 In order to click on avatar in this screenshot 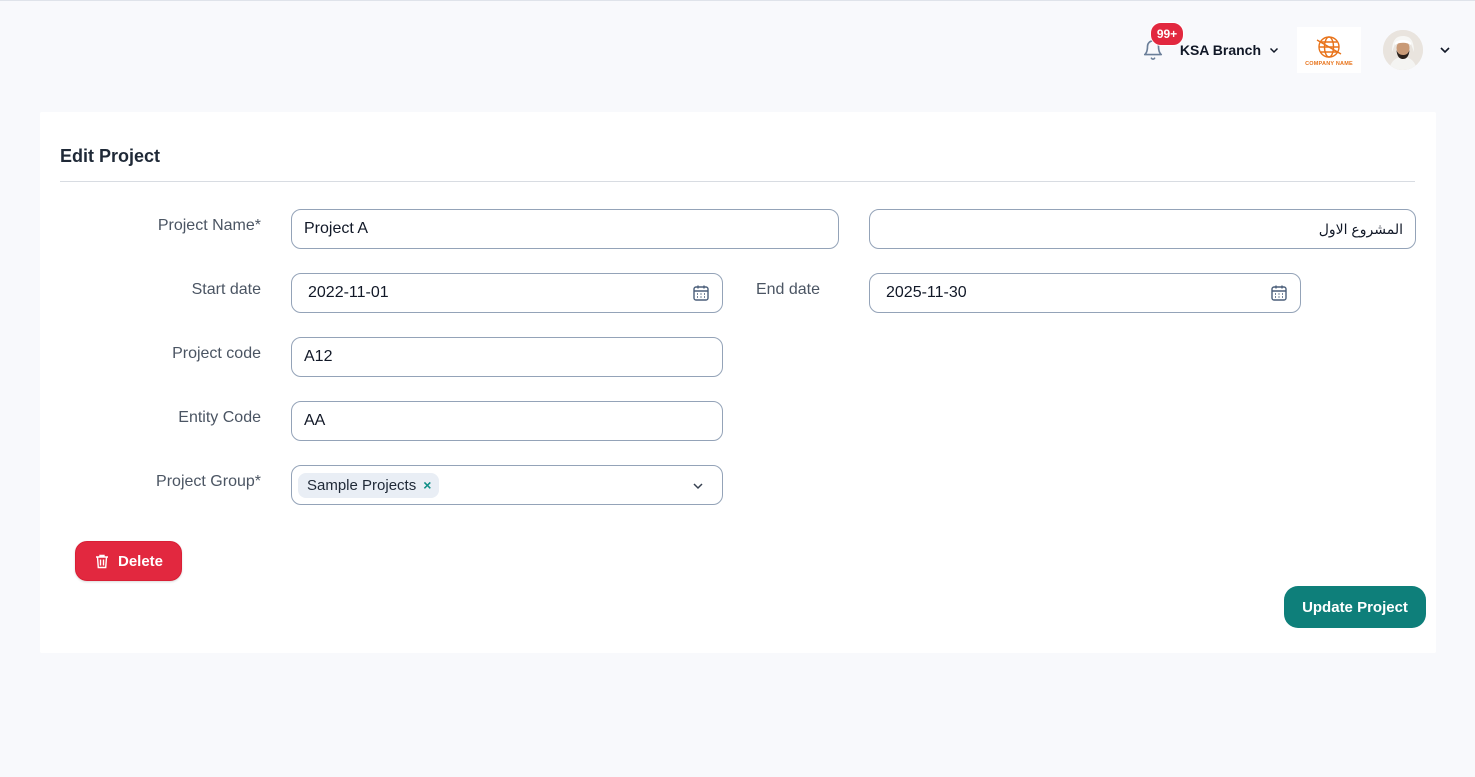, I will do `click(1403, 50)`.